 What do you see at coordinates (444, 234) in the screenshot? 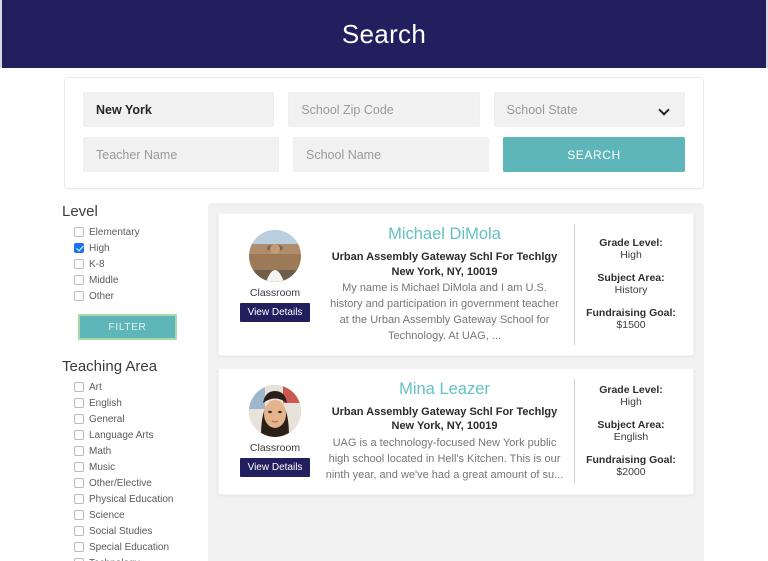
I see `teacher-name: Michael DiMola` at bounding box center [444, 234].